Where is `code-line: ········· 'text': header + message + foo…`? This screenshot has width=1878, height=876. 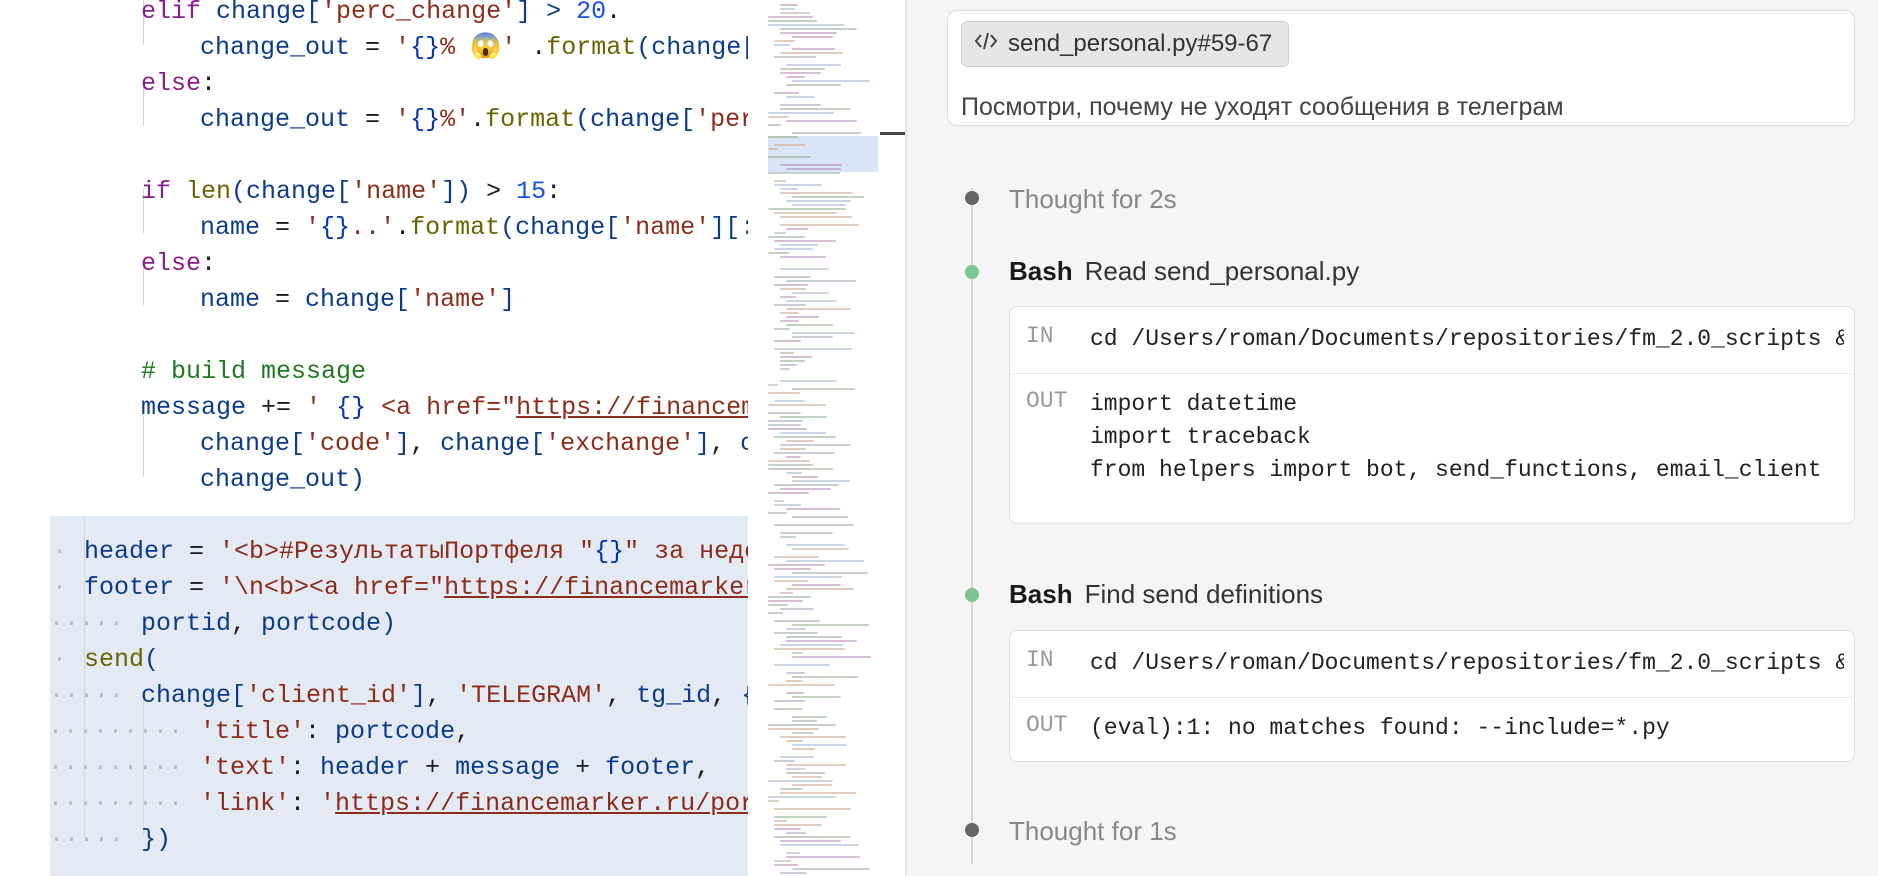 code-line: ········· 'text': header + message + foo… is located at coordinates (379, 768).